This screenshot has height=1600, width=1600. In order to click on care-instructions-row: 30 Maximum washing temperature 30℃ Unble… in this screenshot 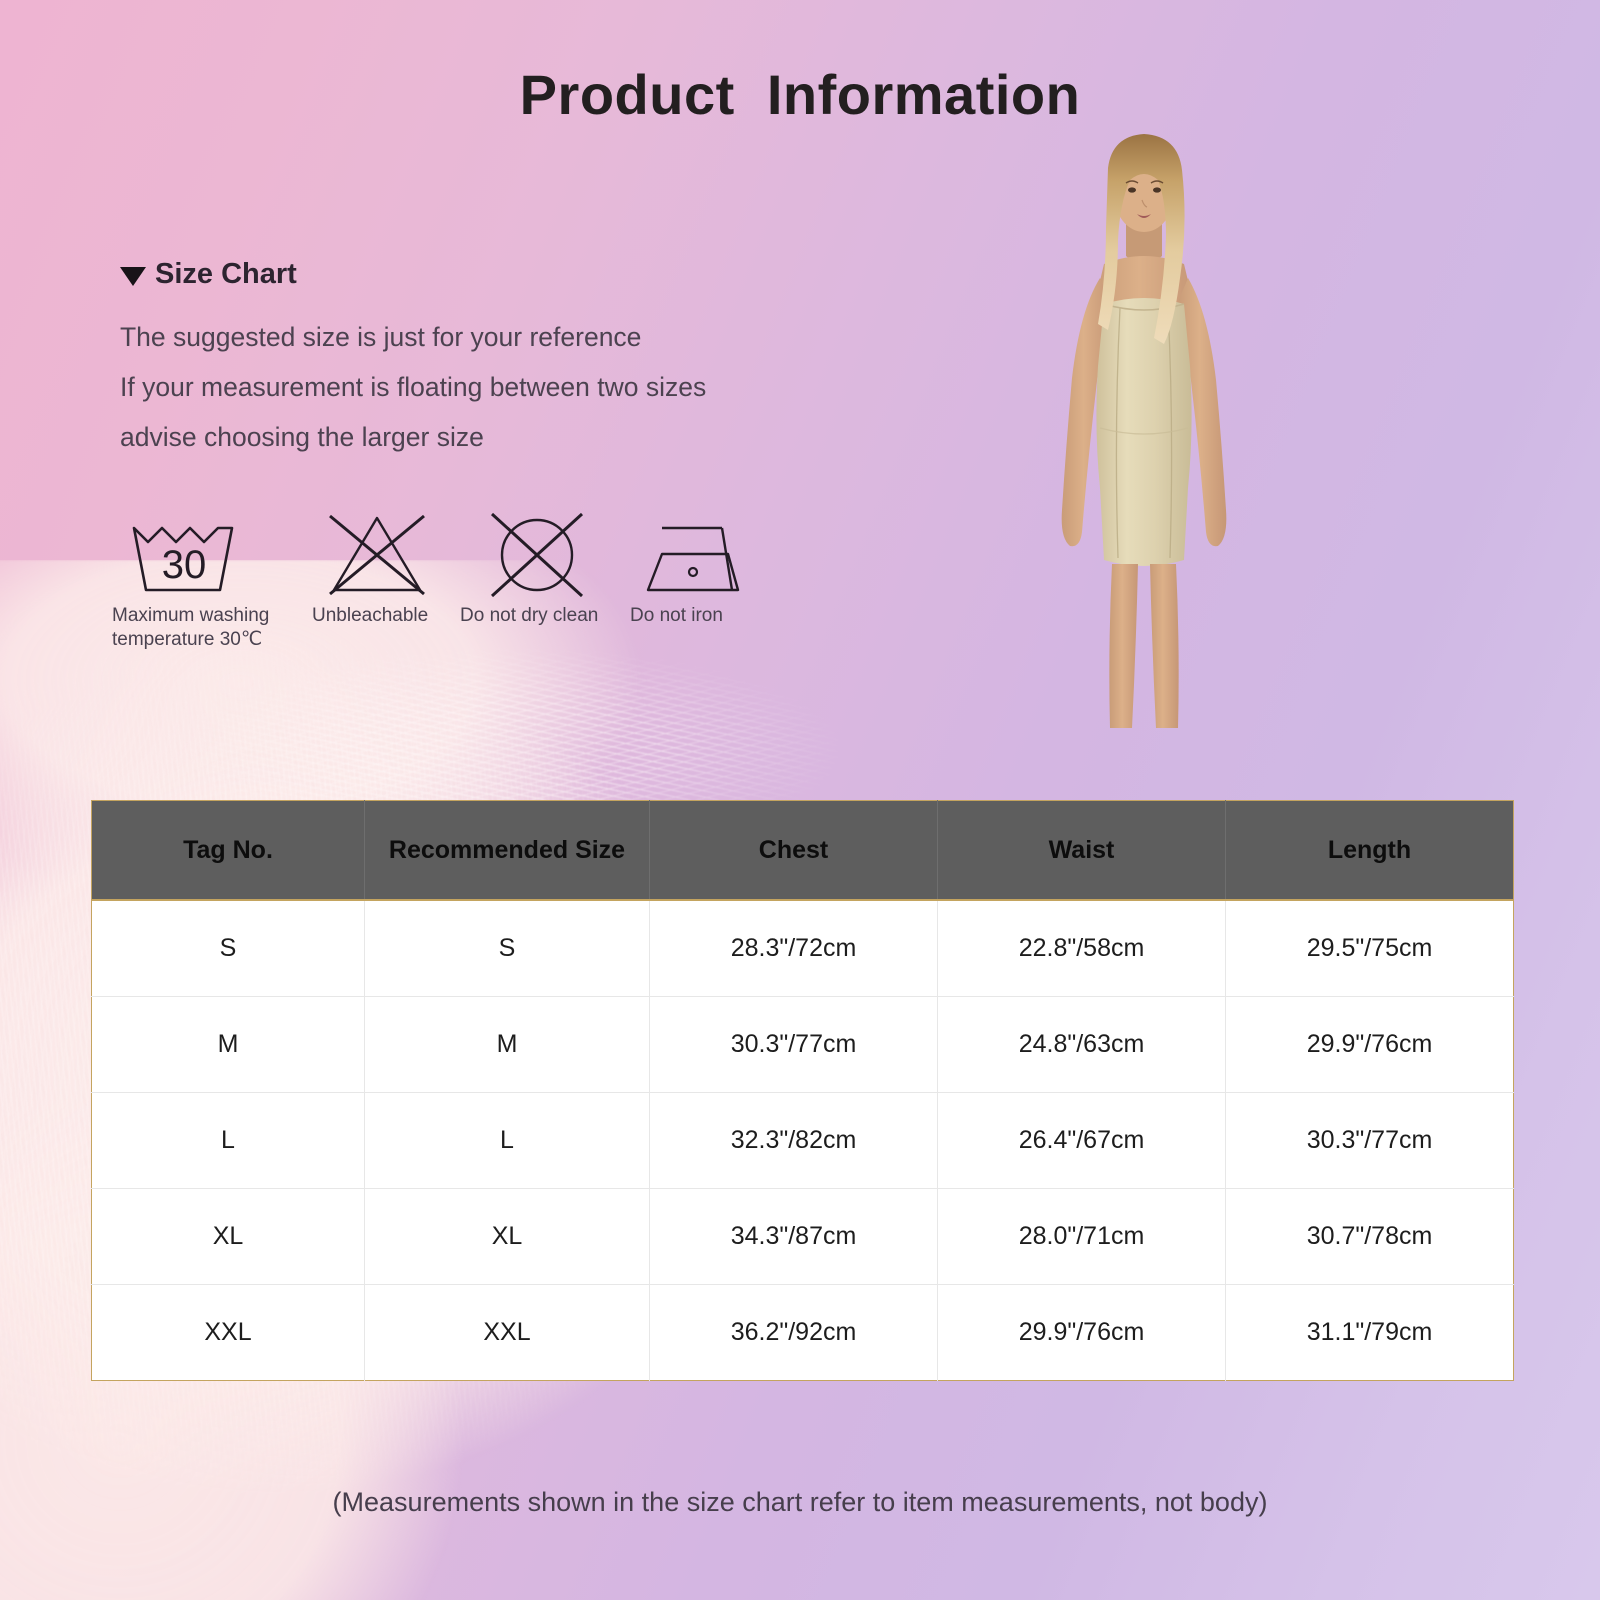, I will do `click(442, 581)`.